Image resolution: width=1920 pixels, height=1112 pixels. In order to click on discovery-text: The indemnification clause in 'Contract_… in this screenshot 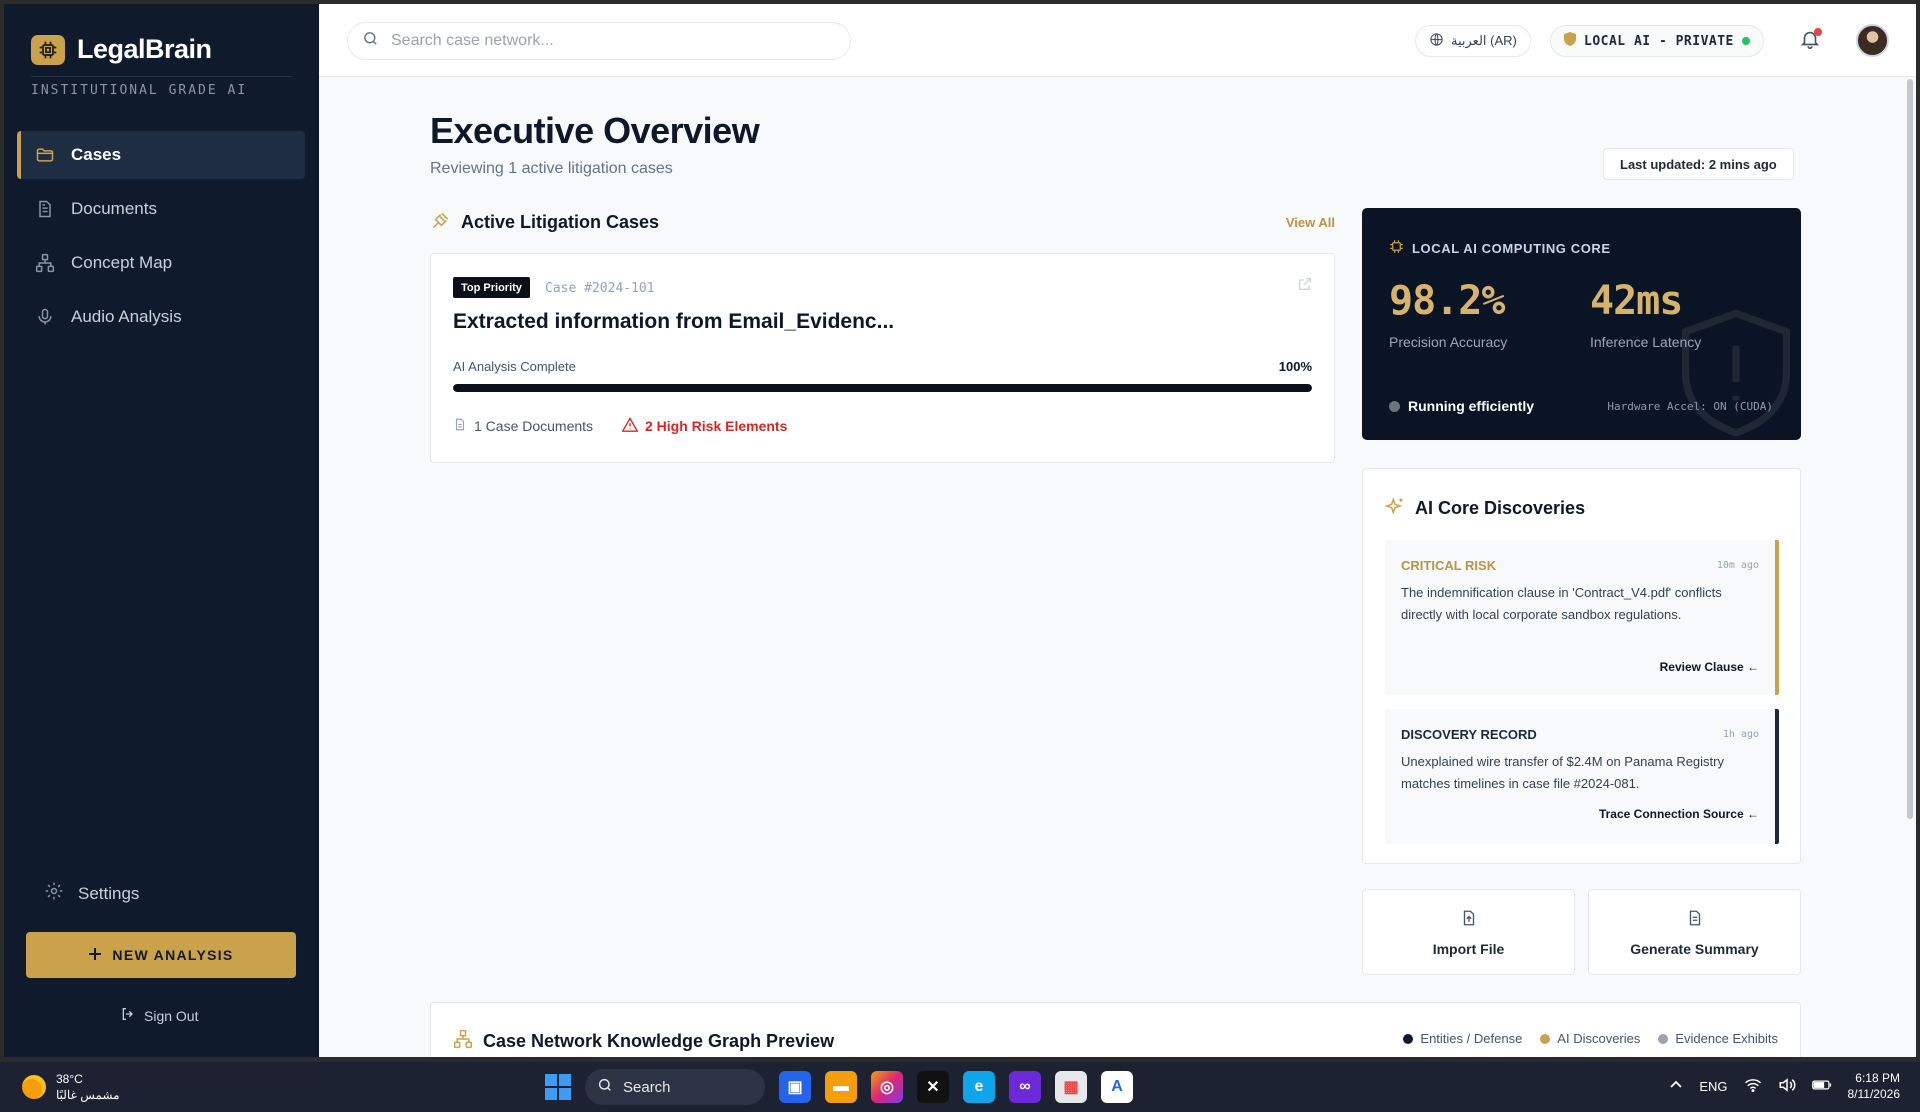, I will do `click(1561, 603)`.